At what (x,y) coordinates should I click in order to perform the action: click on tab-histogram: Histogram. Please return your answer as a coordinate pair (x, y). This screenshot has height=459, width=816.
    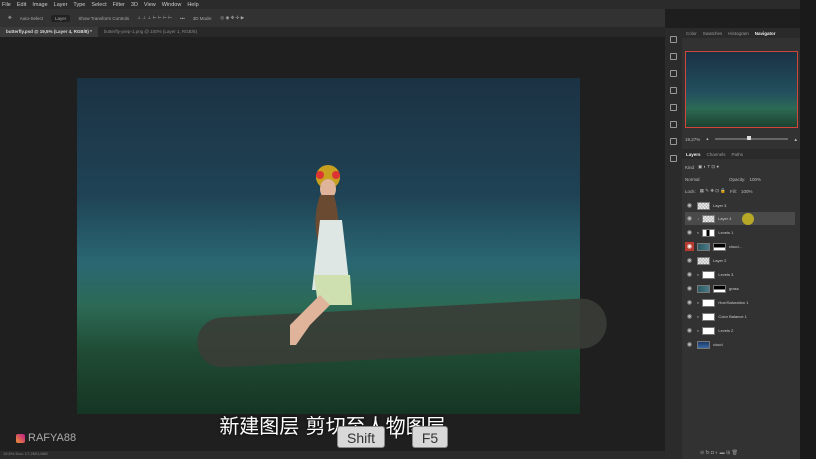
    Looking at the image, I should click on (738, 33).